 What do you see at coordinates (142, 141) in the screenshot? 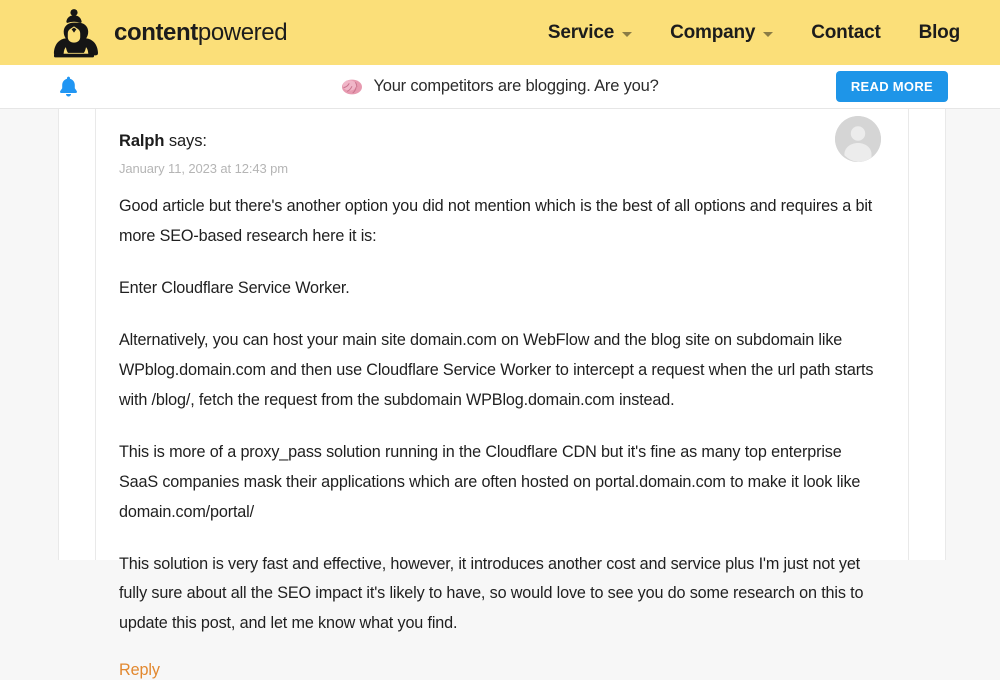
I see `comment-author-name: Ralph` at bounding box center [142, 141].